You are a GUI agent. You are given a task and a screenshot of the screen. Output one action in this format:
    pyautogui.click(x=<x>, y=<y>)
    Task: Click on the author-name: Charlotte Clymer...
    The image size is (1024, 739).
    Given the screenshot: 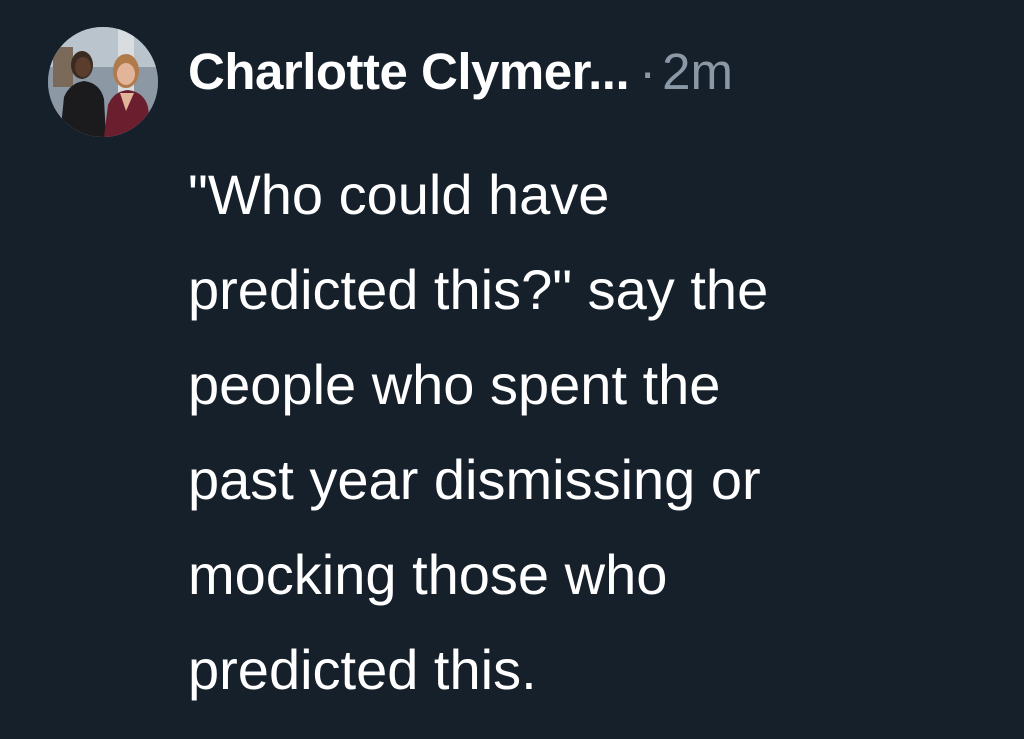 What is the action you would take?
    pyautogui.click(x=409, y=71)
    